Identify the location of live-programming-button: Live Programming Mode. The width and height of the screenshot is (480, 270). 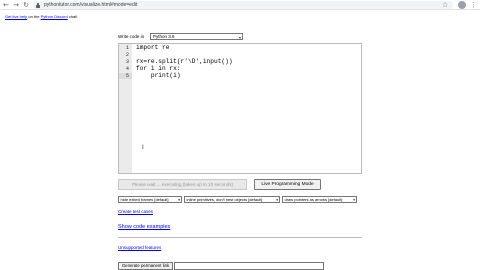
(287, 184).